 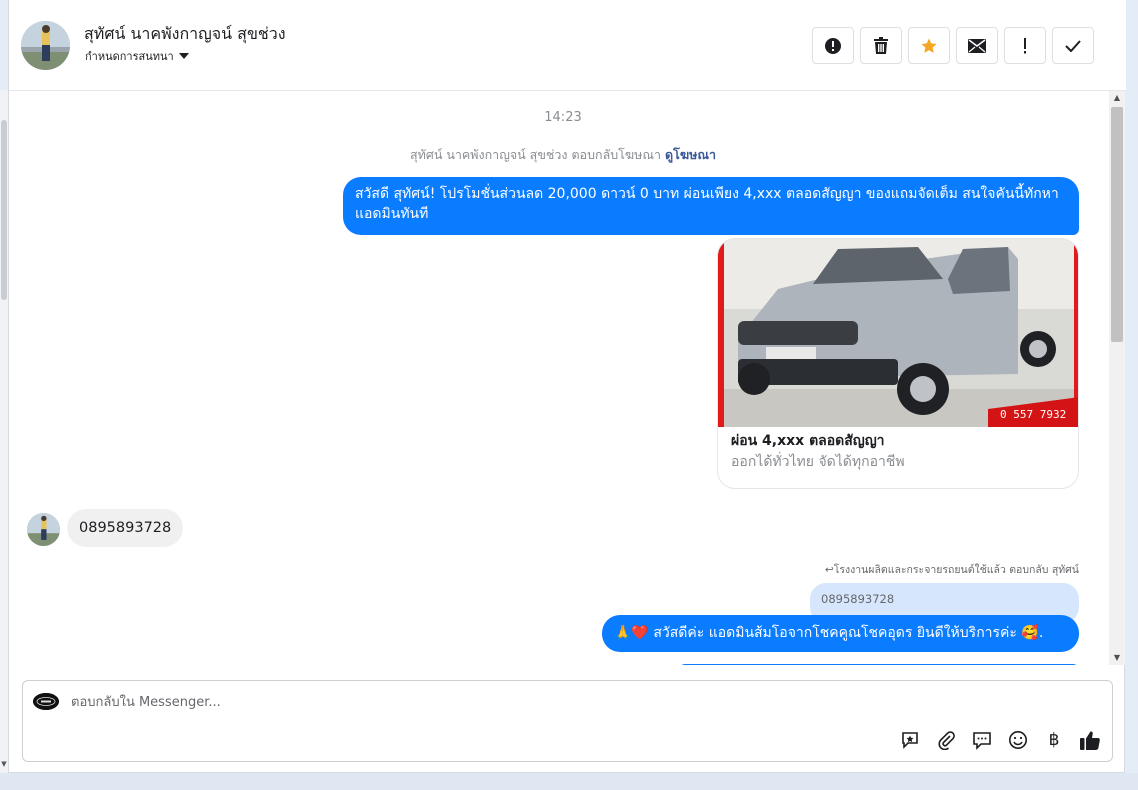 What do you see at coordinates (818, 462) in the screenshot?
I see `ad-description: ออกได้ทั่วไทย จัดได้ทุกอาชีพ` at bounding box center [818, 462].